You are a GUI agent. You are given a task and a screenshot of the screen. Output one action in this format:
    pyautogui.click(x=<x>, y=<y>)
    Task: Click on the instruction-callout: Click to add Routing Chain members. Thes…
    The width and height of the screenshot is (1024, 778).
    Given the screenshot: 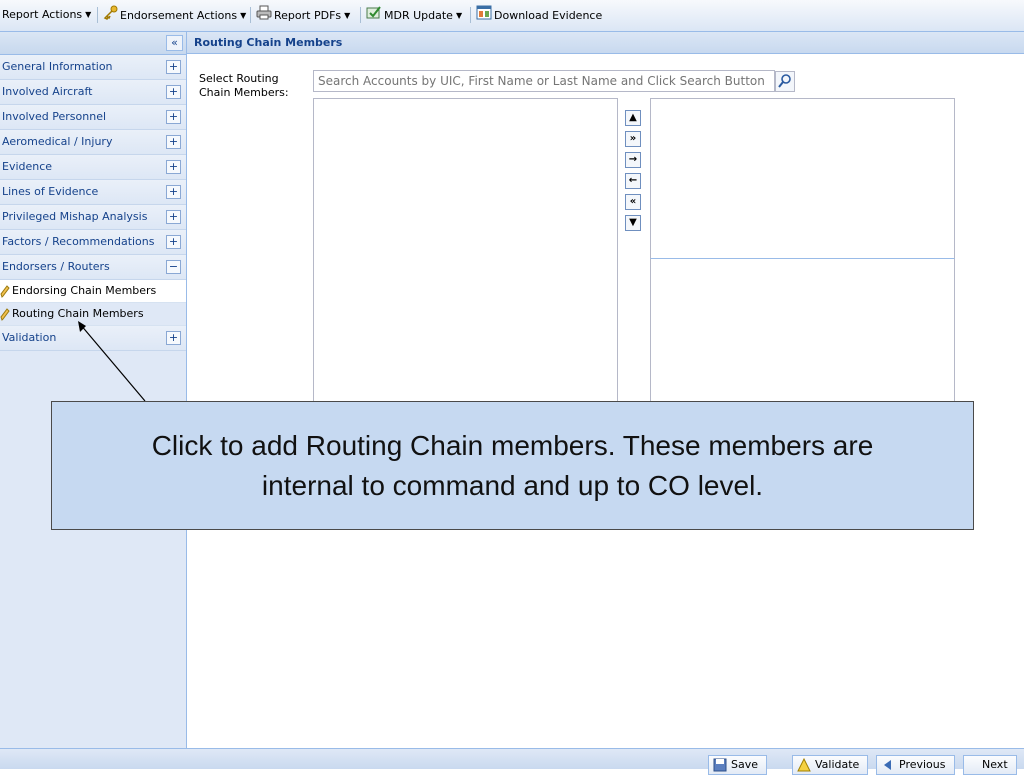 What is the action you would take?
    pyautogui.click(x=512, y=465)
    